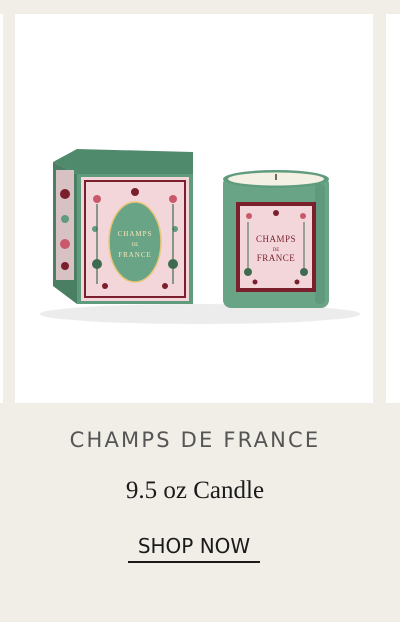 Image resolution: width=400 pixels, height=622 pixels. I want to click on candle-jar: CHAMPS DE FRANCE, so click(276, 239).